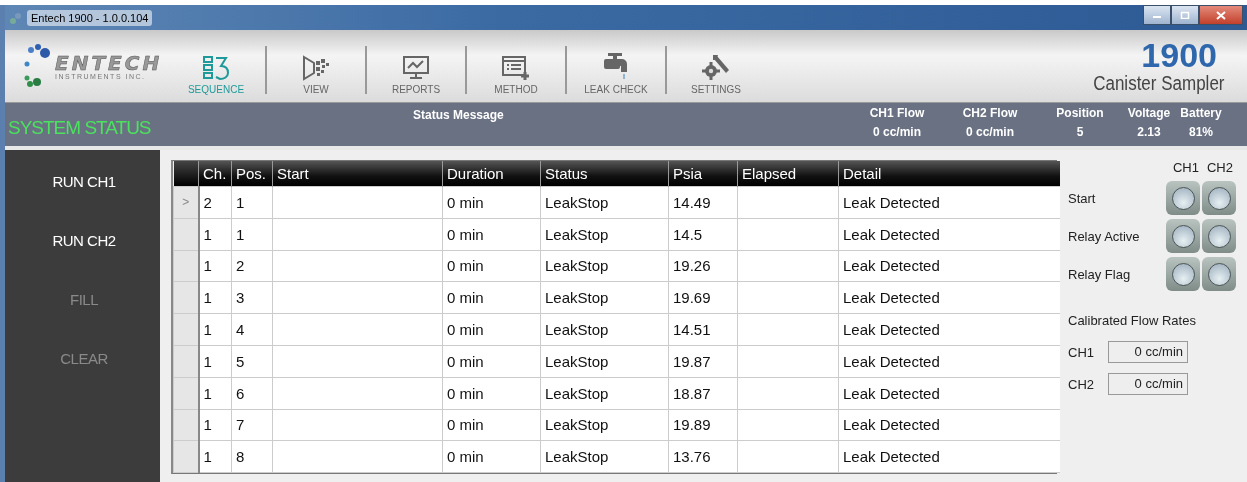  What do you see at coordinates (252, 329) in the screenshot?
I see `table-cell: 4` at bounding box center [252, 329].